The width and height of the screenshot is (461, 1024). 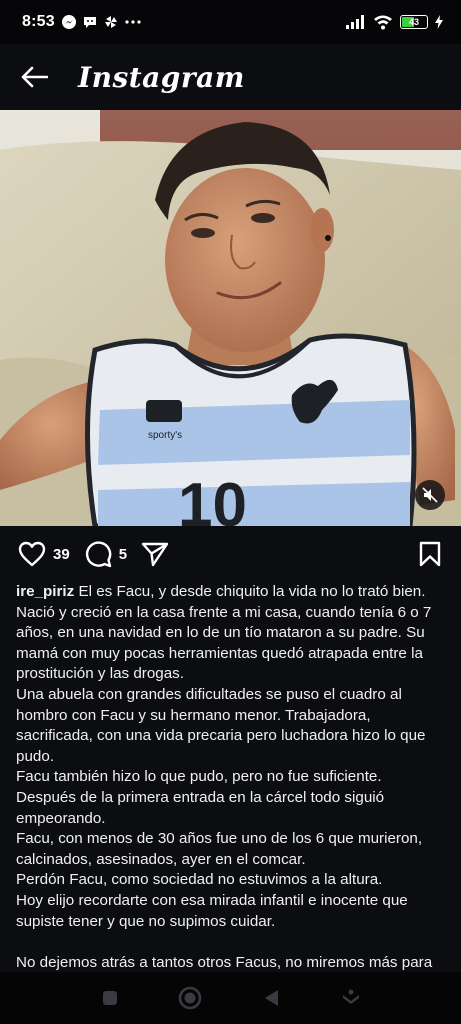 I want to click on back-button, so click(x=34, y=77).